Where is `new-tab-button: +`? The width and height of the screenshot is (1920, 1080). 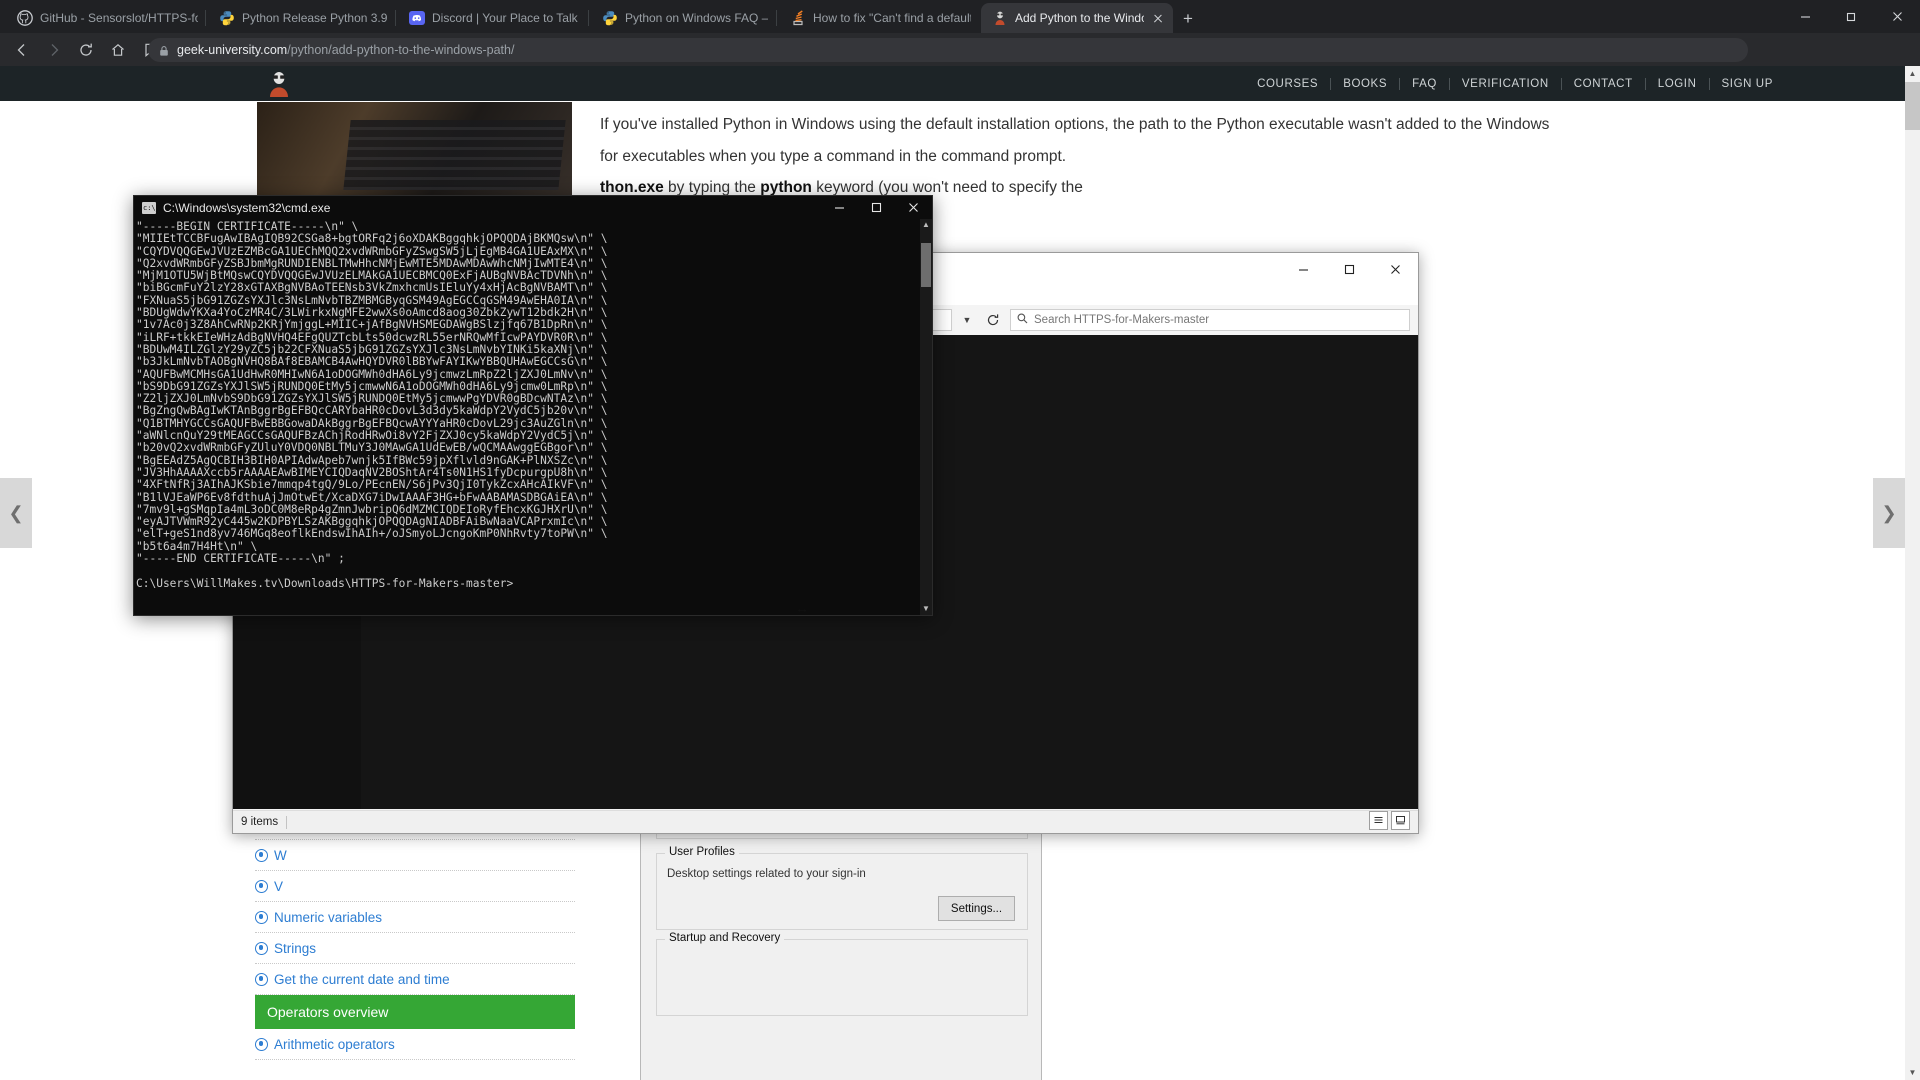
new-tab-button: + is located at coordinates (1188, 19).